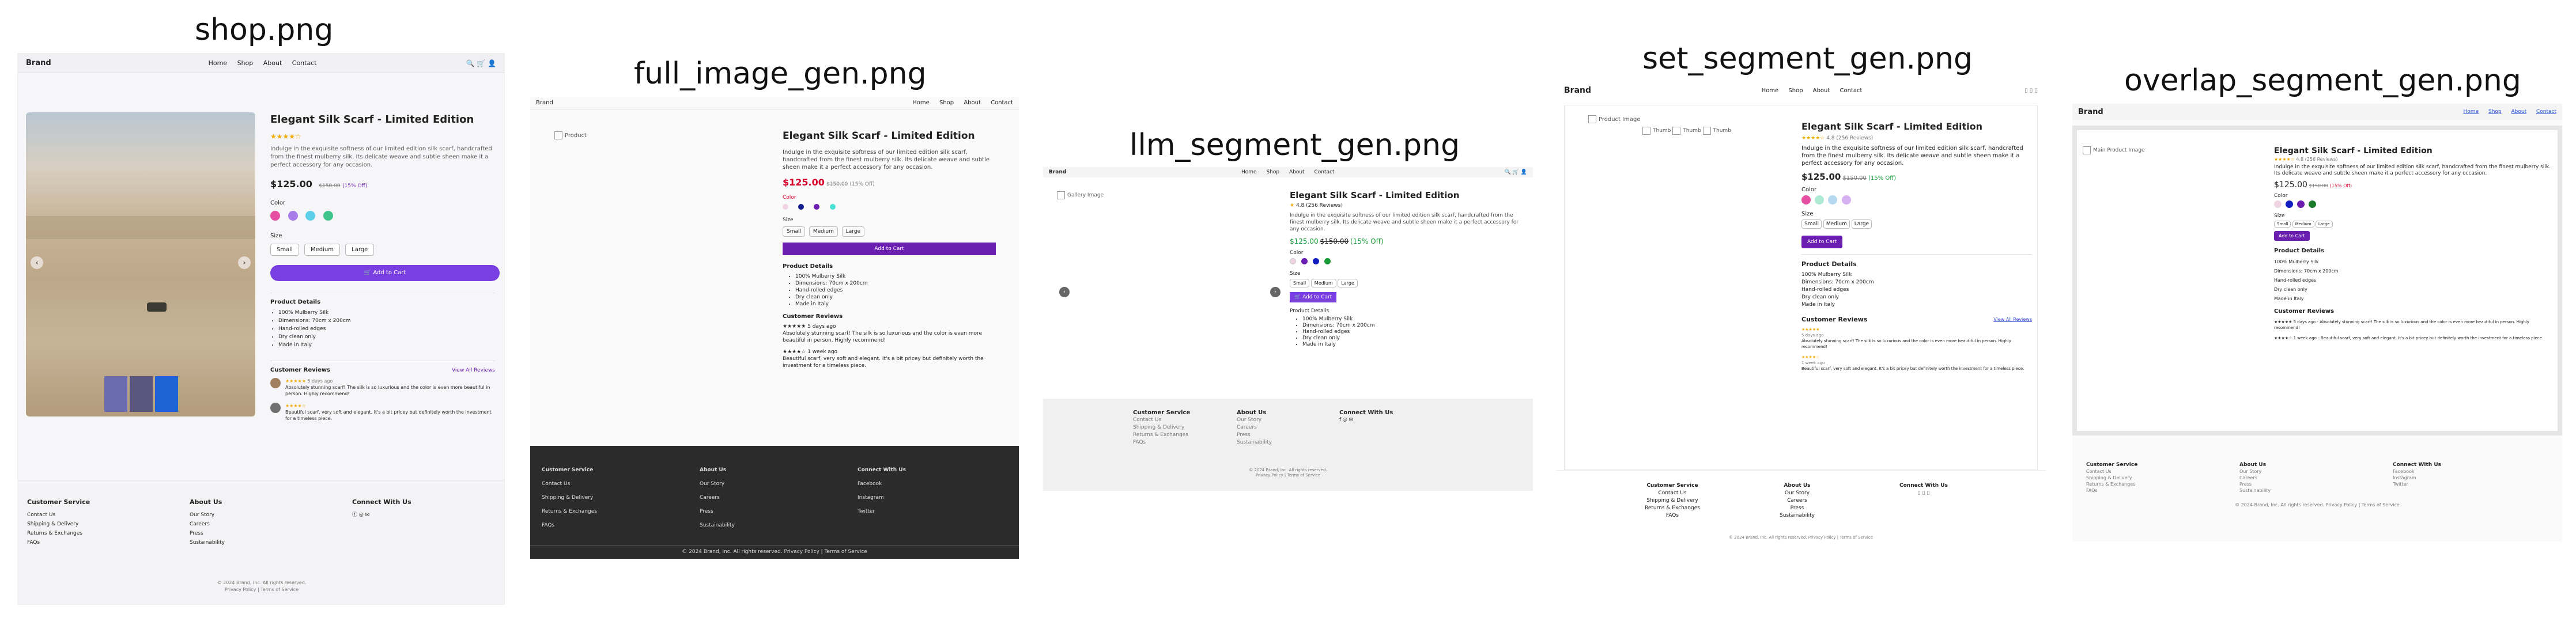 This screenshot has width=2576, height=621. What do you see at coordinates (1796, 91) in the screenshot?
I see `nav-shop: Shop` at bounding box center [1796, 91].